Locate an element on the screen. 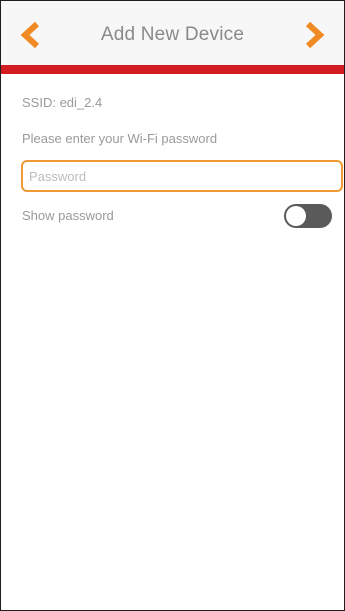 The width and height of the screenshot is (345, 611). navigation-bar: Add New Device is located at coordinates (172, 33).